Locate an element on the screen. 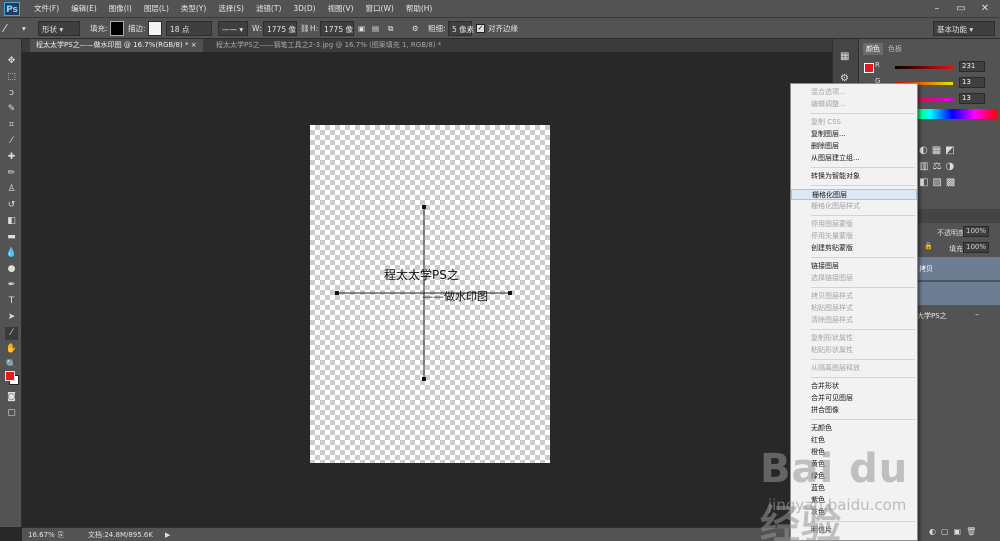  workspace-select: 基本功能 ▾ is located at coordinates (964, 28).